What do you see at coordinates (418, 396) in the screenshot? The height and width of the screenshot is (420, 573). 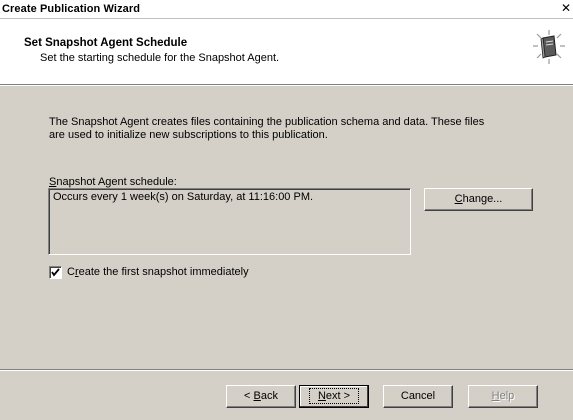 I see `cancel-button: Cancel` at bounding box center [418, 396].